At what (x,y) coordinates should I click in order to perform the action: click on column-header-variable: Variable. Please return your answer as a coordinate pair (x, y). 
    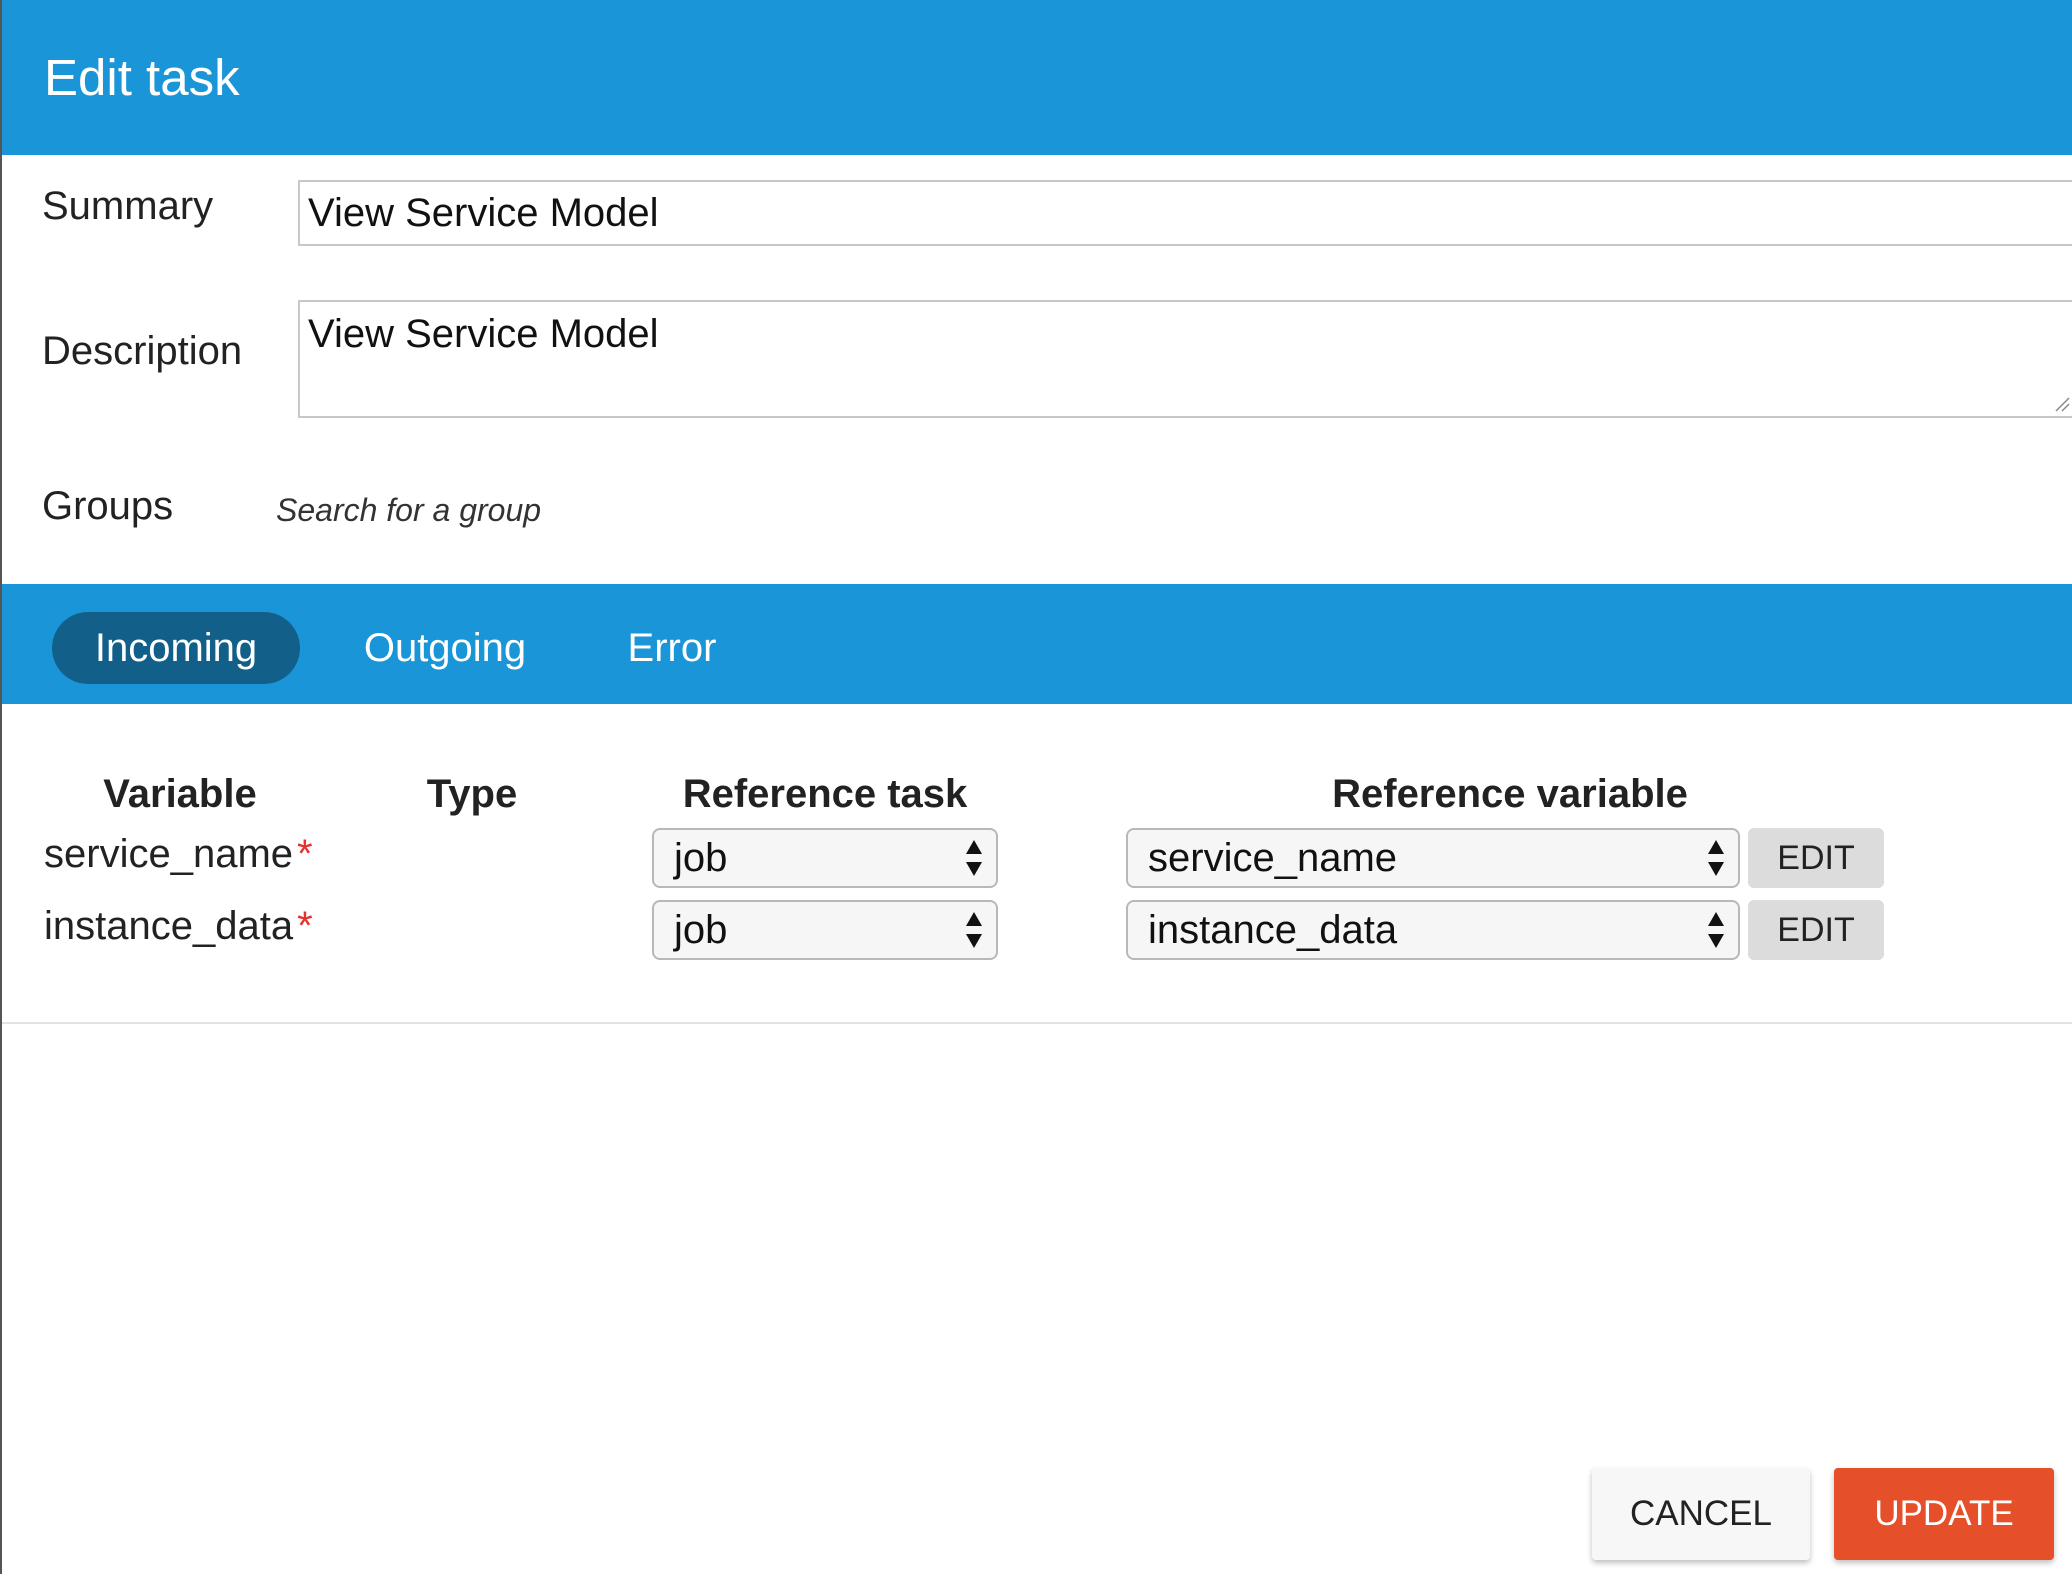
    Looking at the image, I should click on (180, 794).